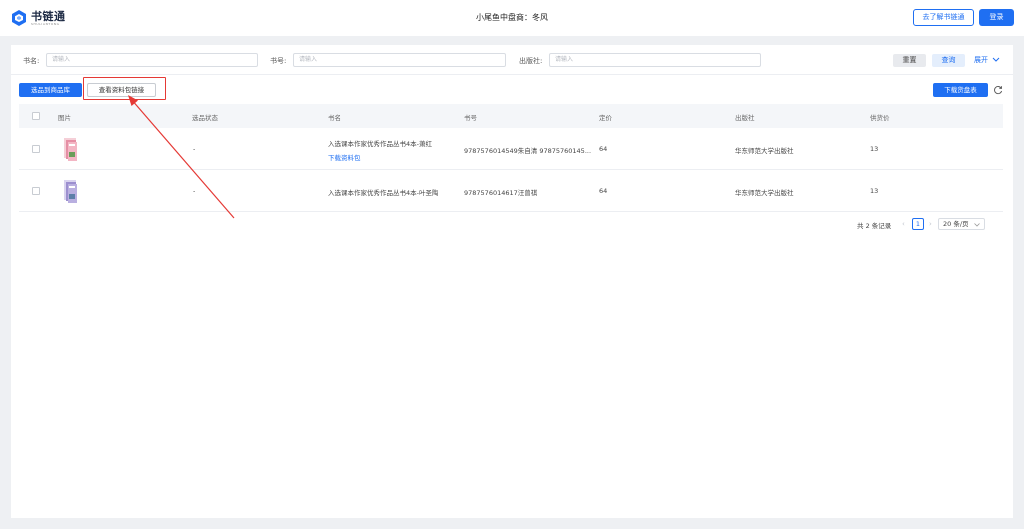 This screenshot has height=529, width=1024. What do you see at coordinates (383, 193) in the screenshot?
I see `row-title: 入选课本作家优秀作品丛书4本-叶圣陶` at bounding box center [383, 193].